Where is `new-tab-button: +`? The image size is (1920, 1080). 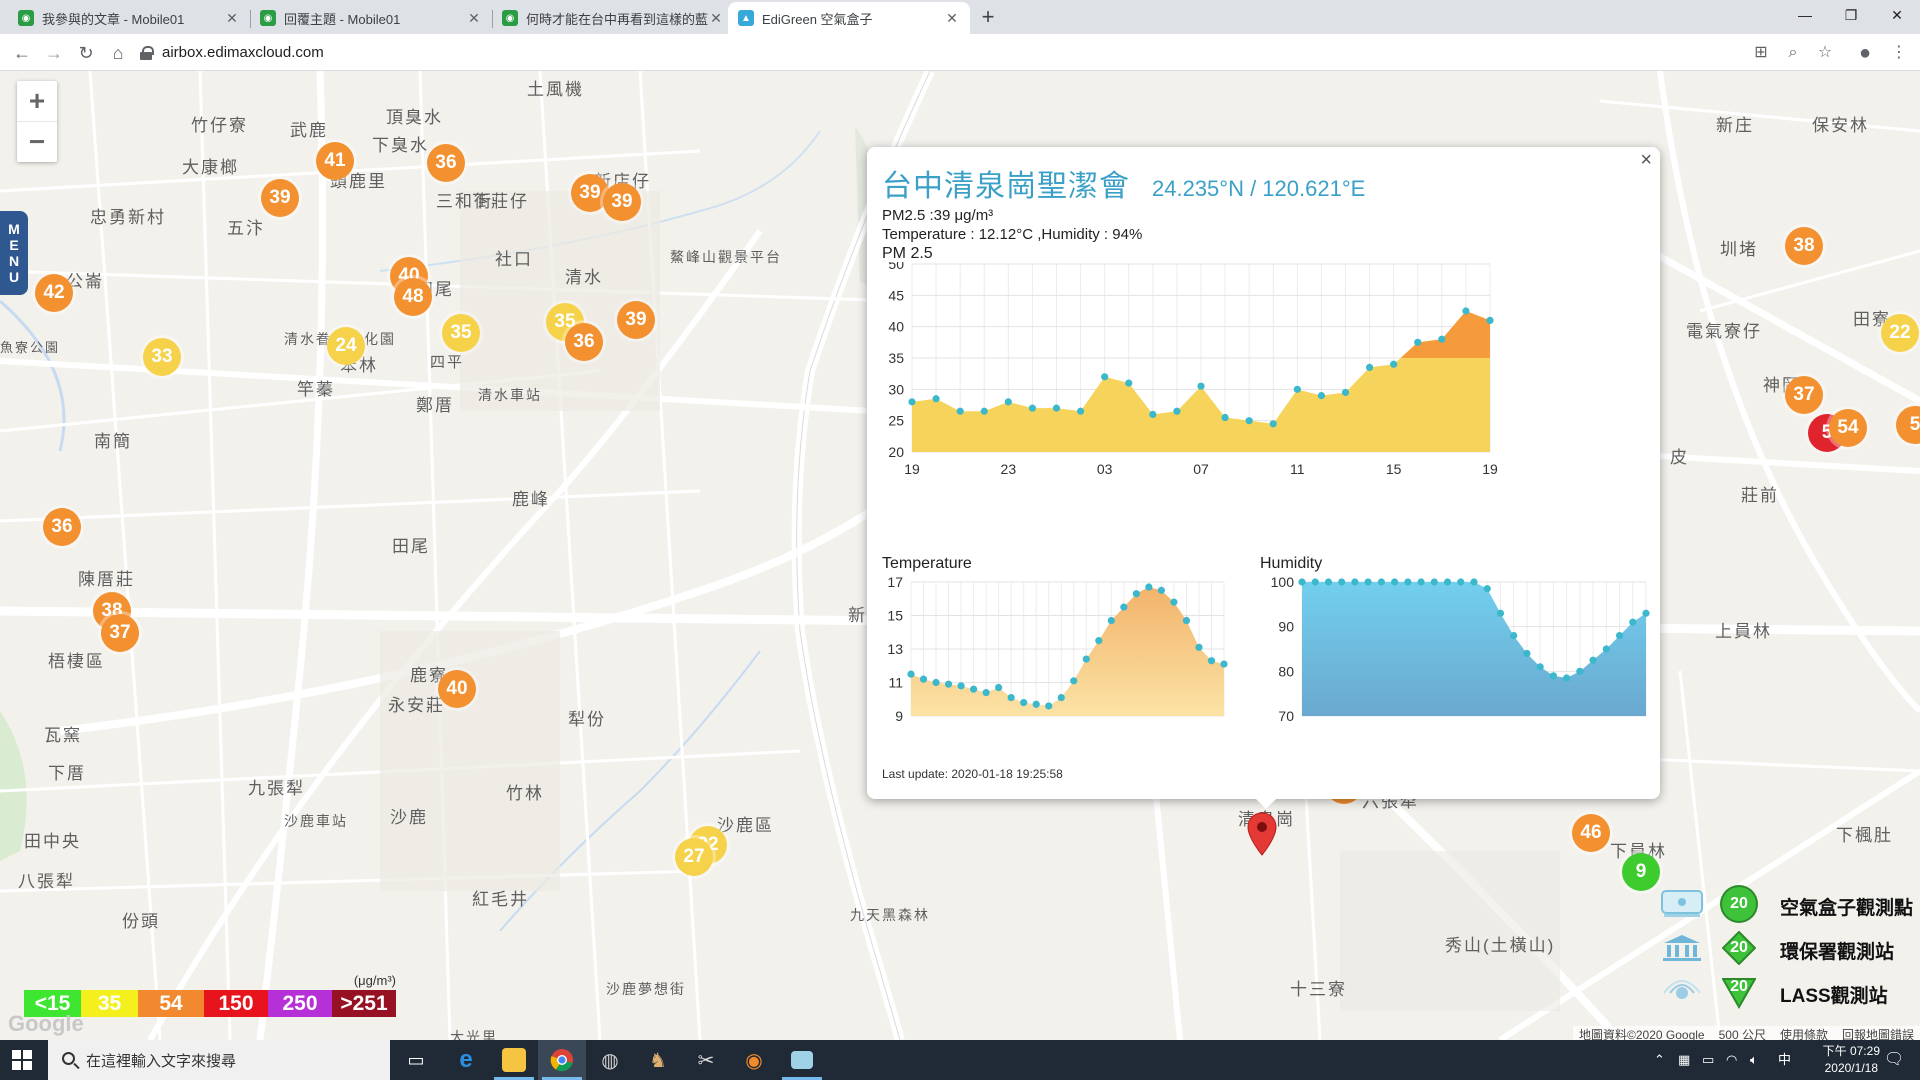
new-tab-button: + is located at coordinates (988, 17).